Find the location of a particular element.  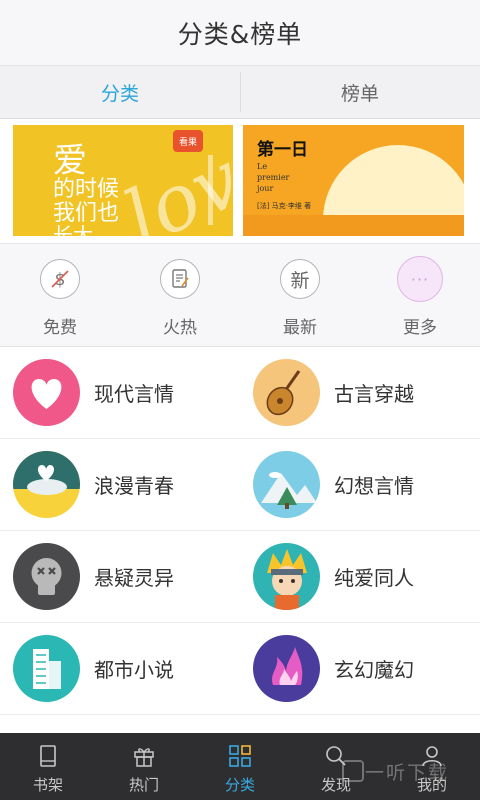

category-label: 玄幻魔幻 is located at coordinates (374, 670).